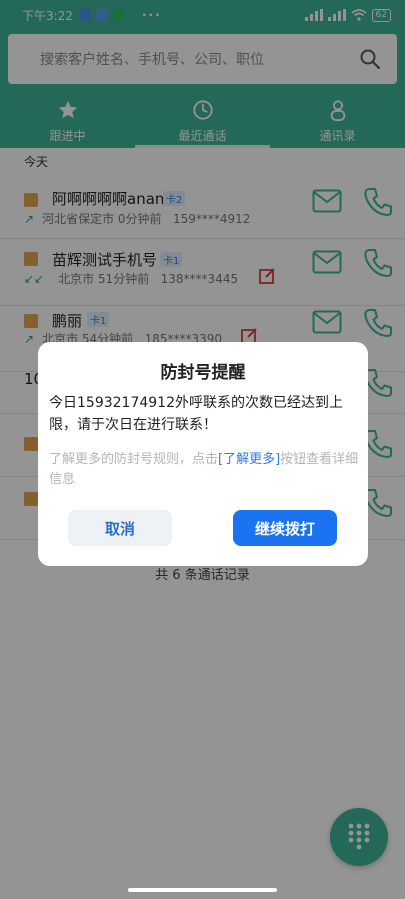 The width and height of the screenshot is (405, 899). What do you see at coordinates (196, 414) in the screenshot?
I see `dialog-message: 今日15932174912外呼联系的次数已经达到上限，请于次日在进行联系！` at bounding box center [196, 414].